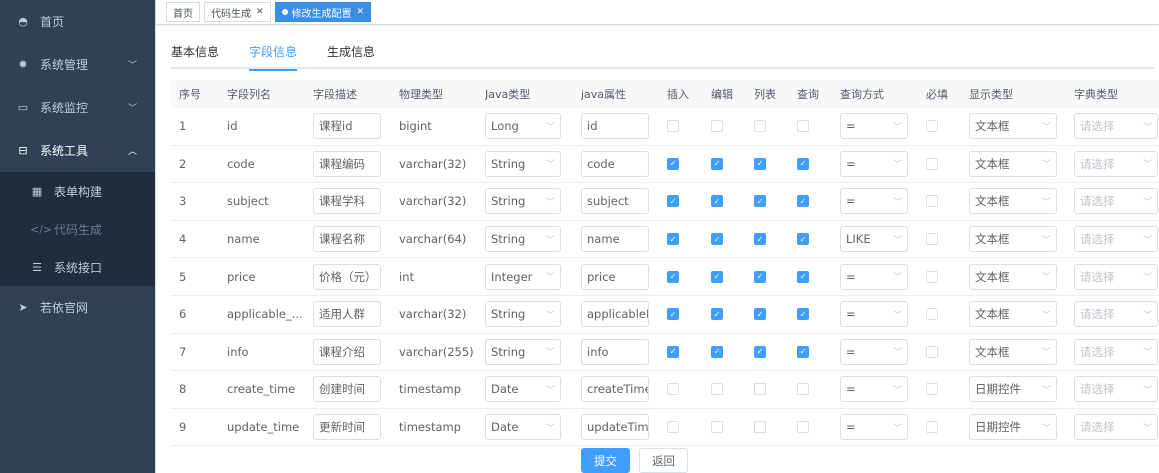  Describe the element at coordinates (77, 150) in the screenshot. I see `menu-tool: ⊟ 系统工具 ︿` at that location.